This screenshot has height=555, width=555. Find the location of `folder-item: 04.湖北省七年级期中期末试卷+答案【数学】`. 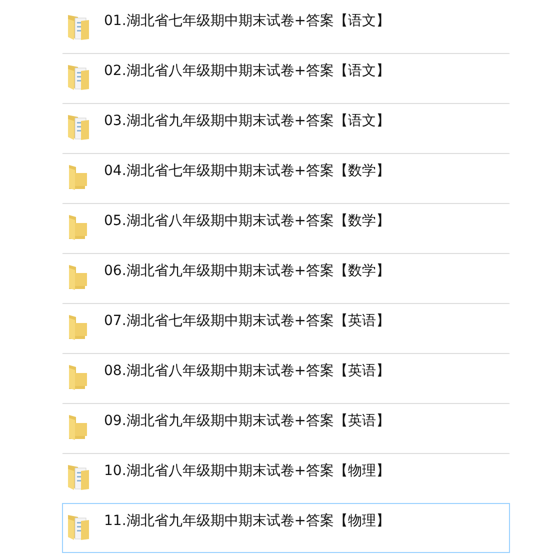

folder-item: 04.湖北省七年级期中期末试卷+答案【数学】 is located at coordinates (286, 178).